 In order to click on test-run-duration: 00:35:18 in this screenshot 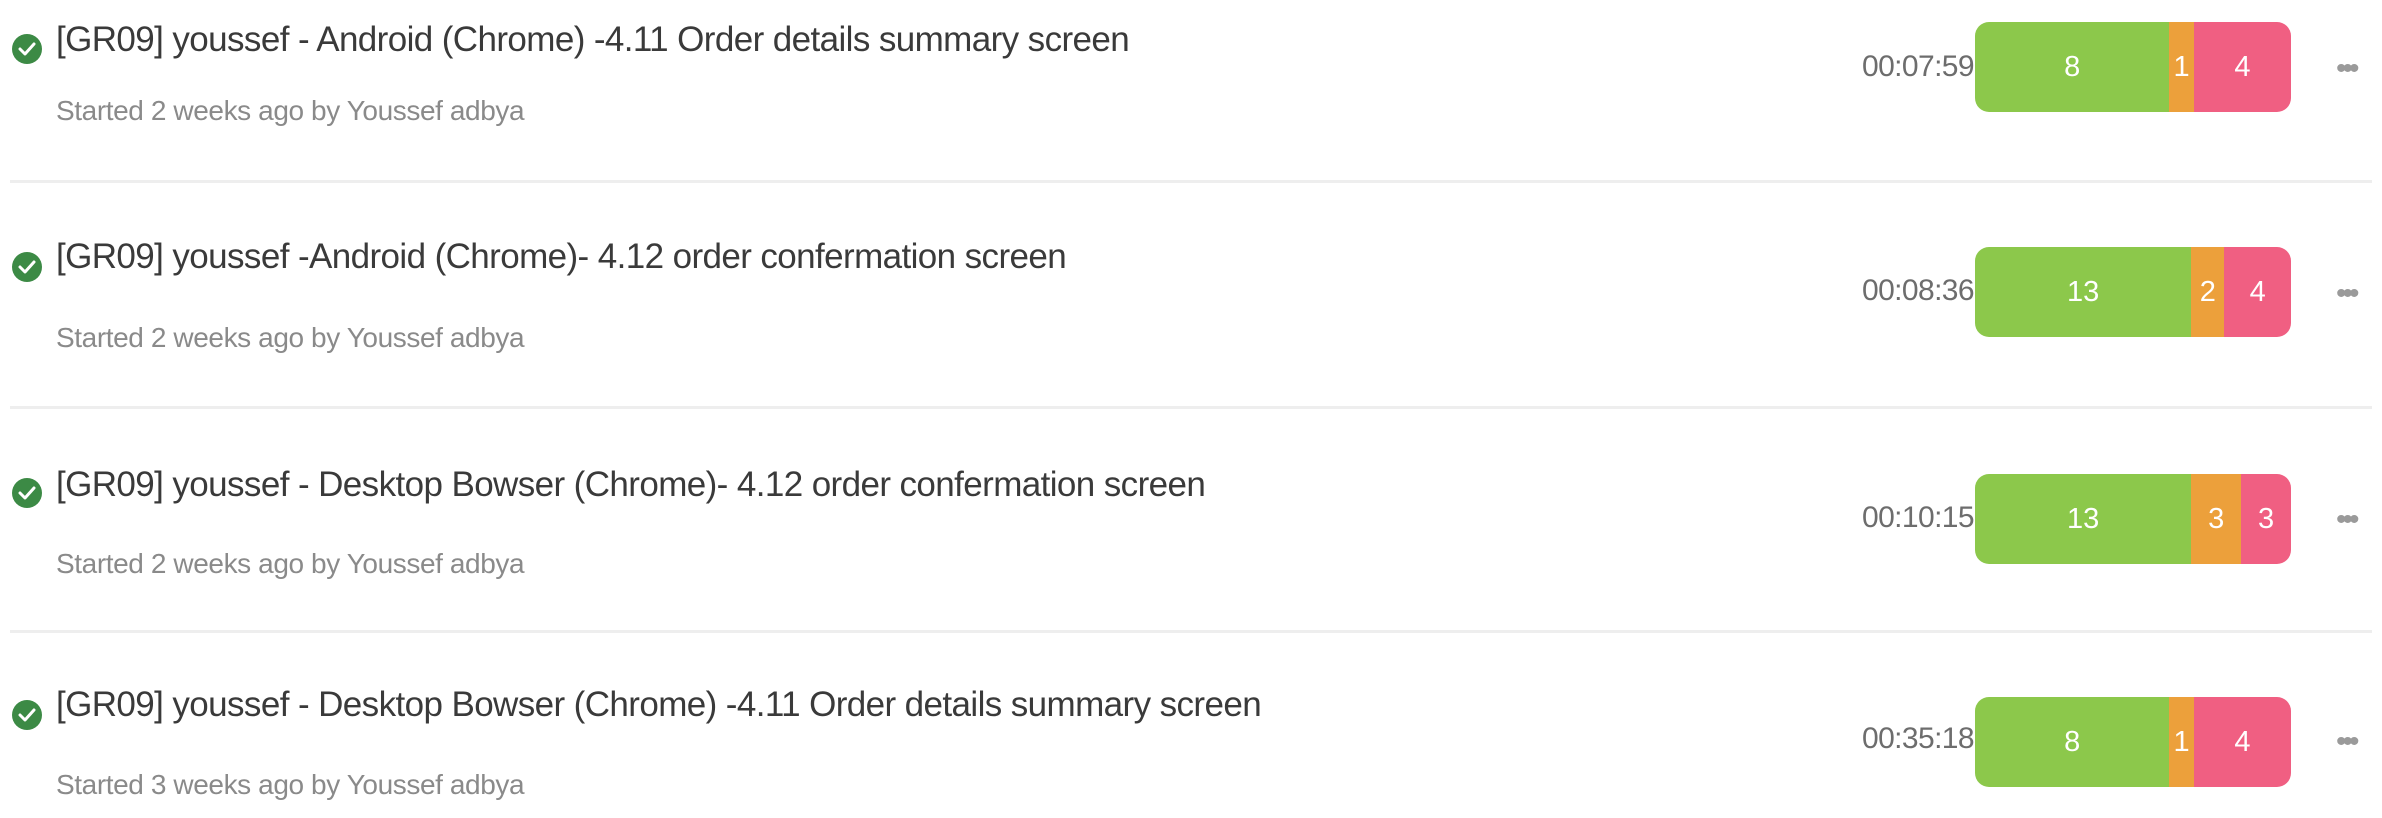, I will do `click(1918, 738)`.